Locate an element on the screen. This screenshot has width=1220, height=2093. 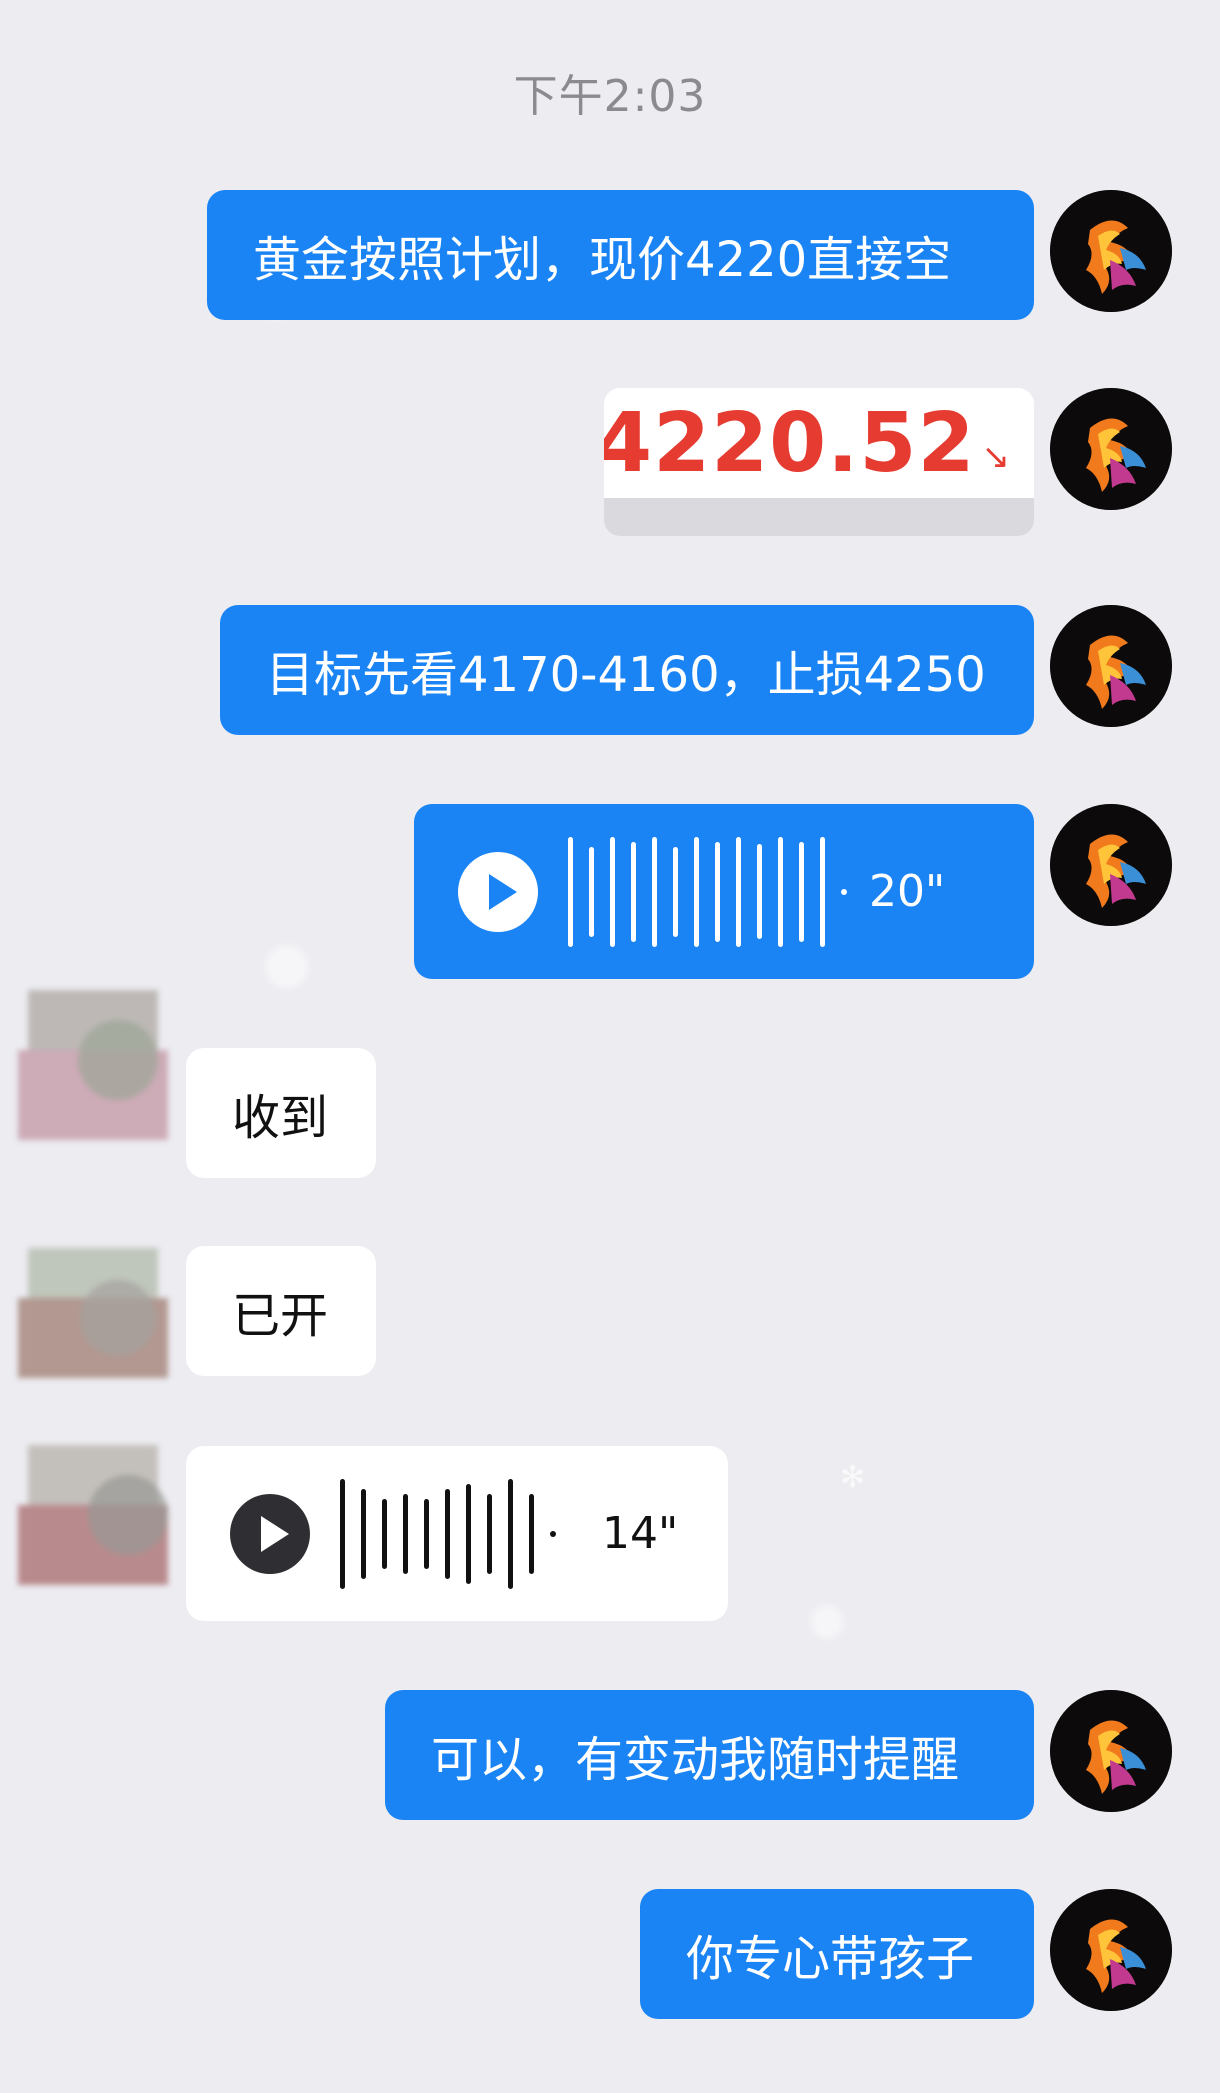
received-message-bubble: 已开 is located at coordinates (281, 1311).